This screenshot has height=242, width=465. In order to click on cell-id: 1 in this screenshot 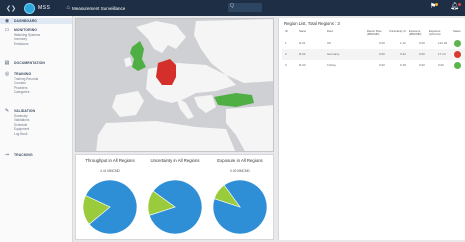, I will do `click(286, 43)`.